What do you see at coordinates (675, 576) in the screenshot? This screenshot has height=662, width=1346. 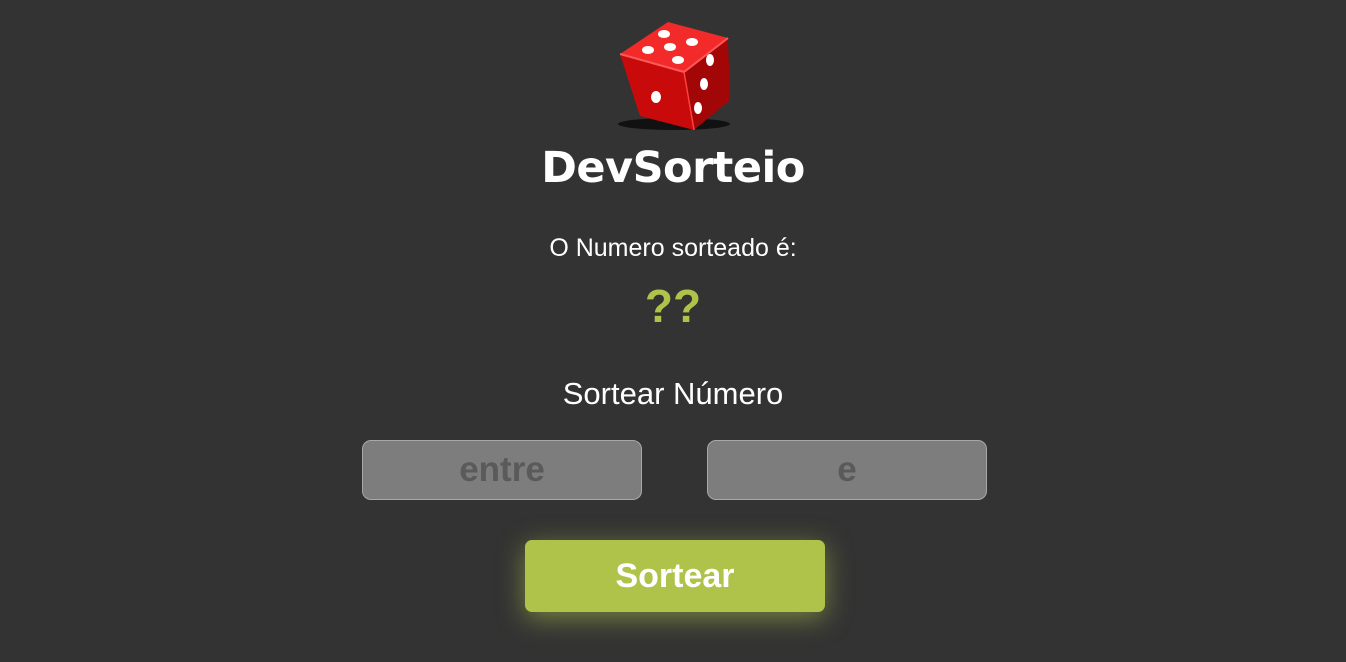 I see `draw-button: Sortear` at bounding box center [675, 576].